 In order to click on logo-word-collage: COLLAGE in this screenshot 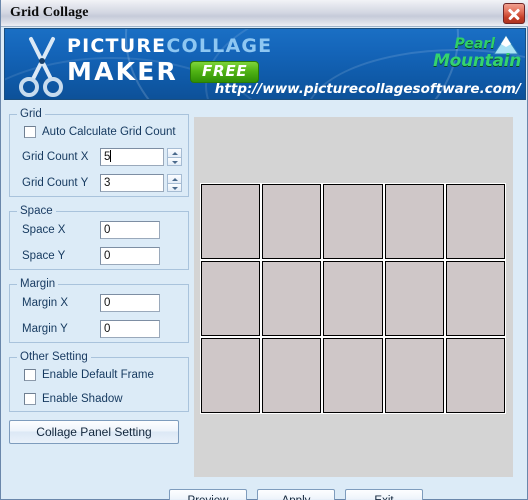, I will do `click(219, 46)`.